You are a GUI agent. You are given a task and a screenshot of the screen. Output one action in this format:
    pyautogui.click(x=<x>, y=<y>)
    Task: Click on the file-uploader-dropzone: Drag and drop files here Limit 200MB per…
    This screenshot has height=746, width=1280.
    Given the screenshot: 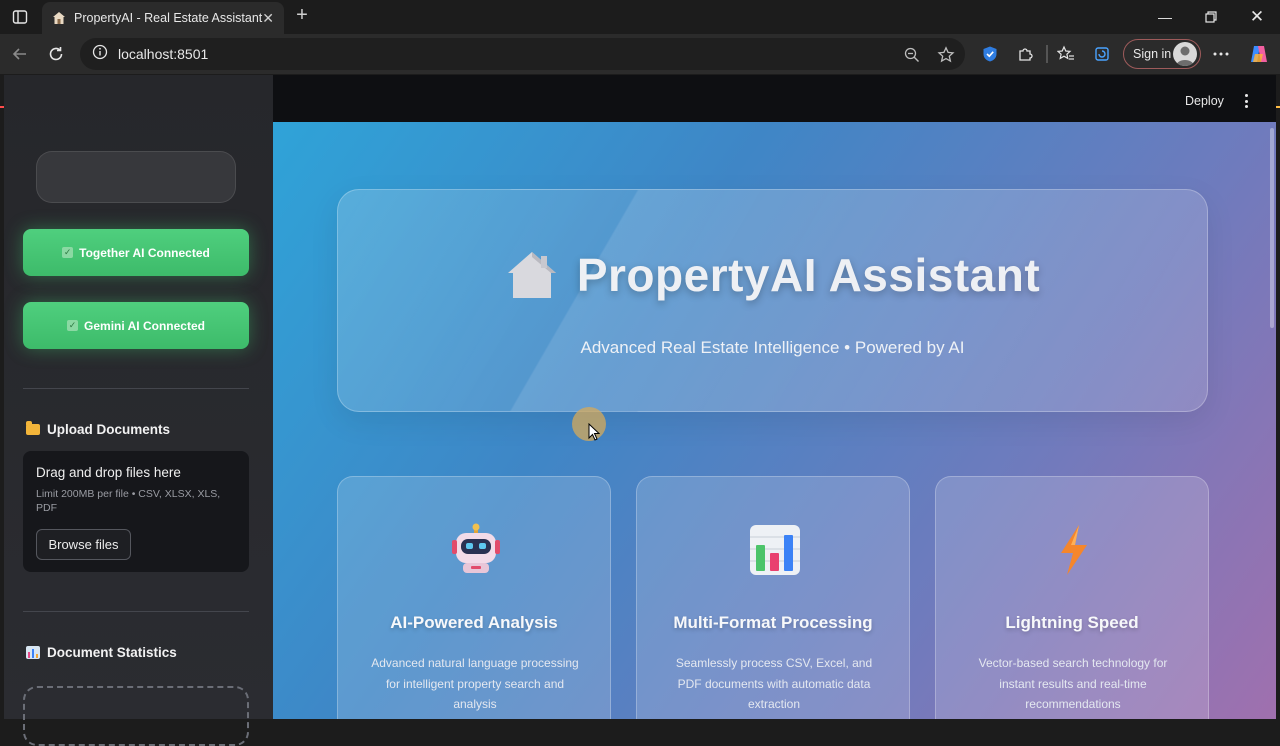 What is the action you would take?
    pyautogui.click(x=136, y=511)
    